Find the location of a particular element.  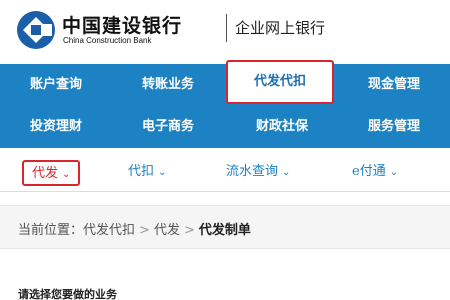

breadcrumb-item-payroll: 代发 is located at coordinates (167, 230).